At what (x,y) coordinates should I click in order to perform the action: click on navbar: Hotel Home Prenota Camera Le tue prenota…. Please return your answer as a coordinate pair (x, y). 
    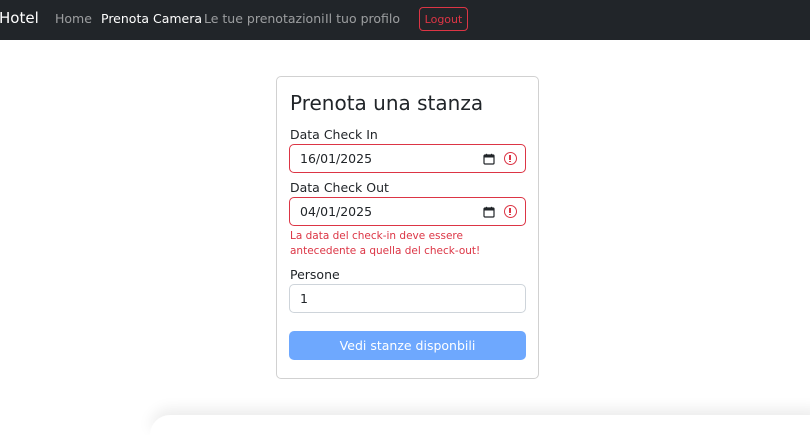
    Looking at the image, I should click on (405, 20).